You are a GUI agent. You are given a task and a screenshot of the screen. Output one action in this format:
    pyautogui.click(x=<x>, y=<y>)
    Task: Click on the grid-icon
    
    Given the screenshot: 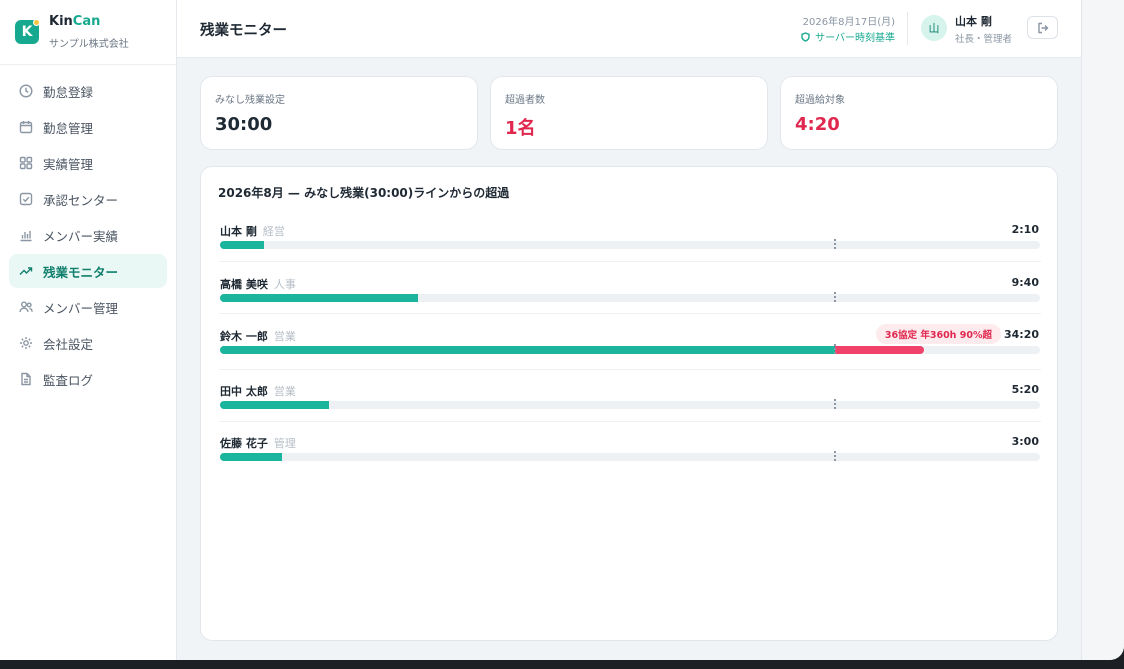 What is the action you would take?
    pyautogui.click(x=26, y=163)
    